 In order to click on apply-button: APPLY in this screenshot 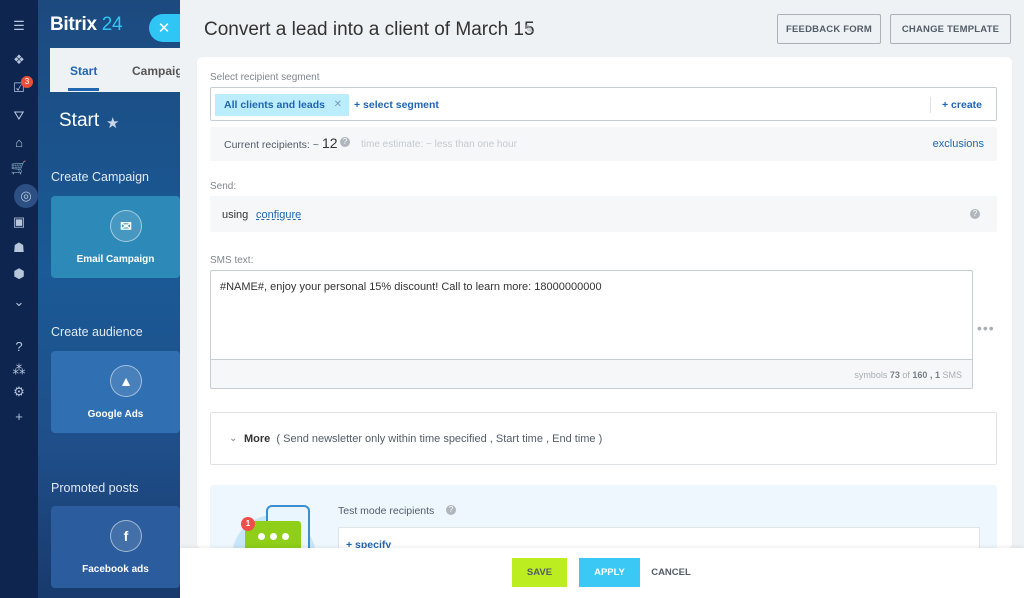, I will do `click(609, 572)`.